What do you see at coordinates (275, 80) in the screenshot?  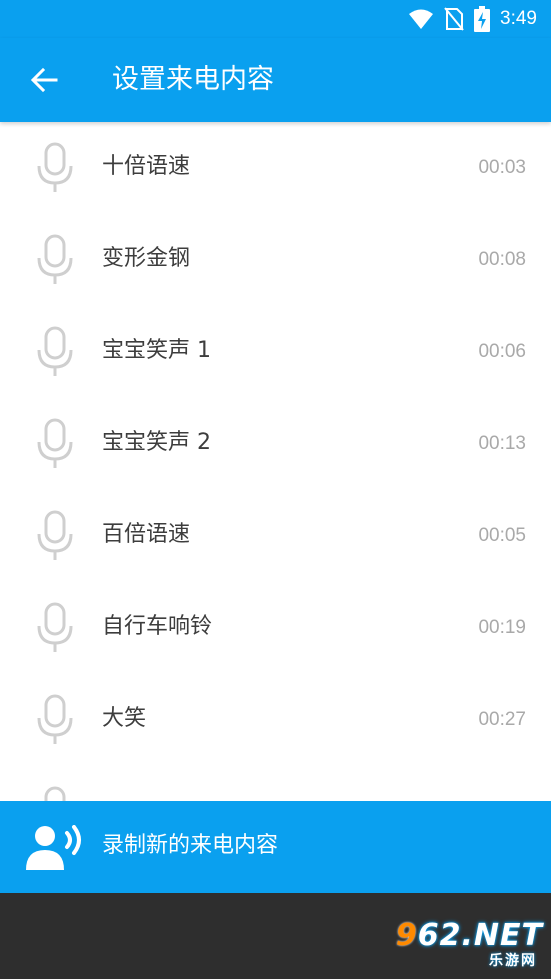 I see `app-bar: 设置来电内容` at bounding box center [275, 80].